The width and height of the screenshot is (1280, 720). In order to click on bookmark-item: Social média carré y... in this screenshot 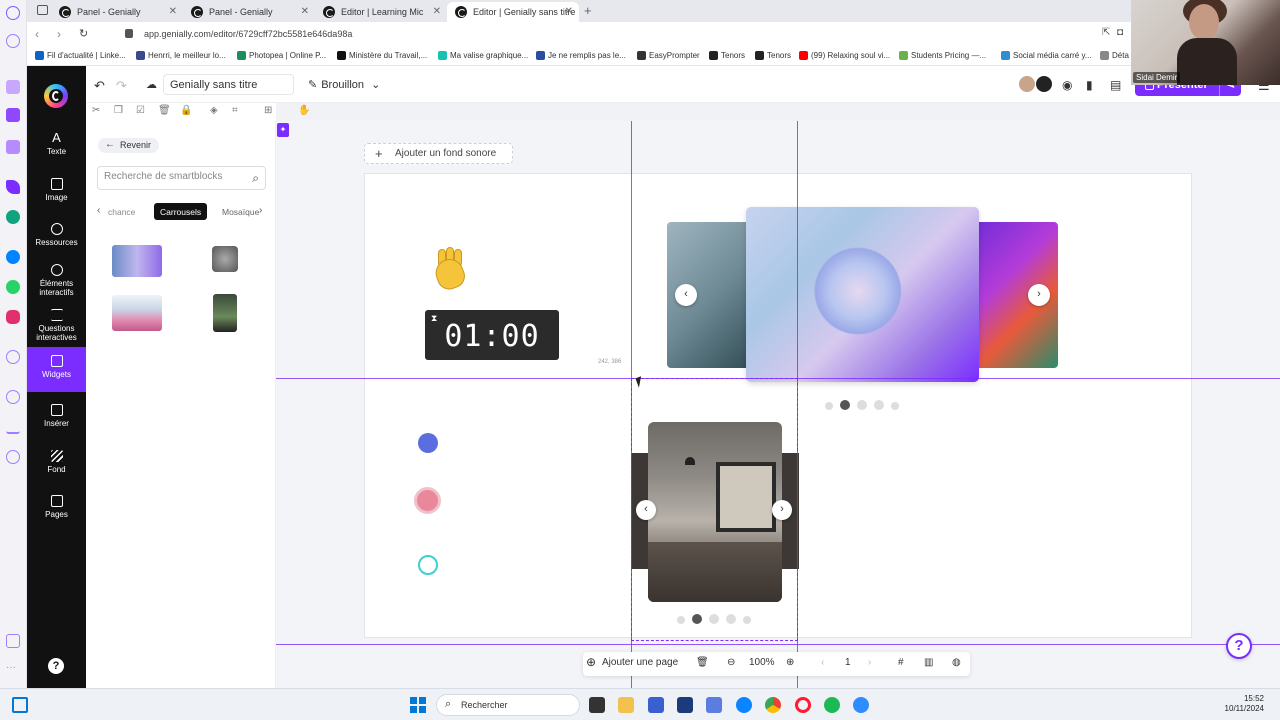, I will do `click(1046, 55)`.